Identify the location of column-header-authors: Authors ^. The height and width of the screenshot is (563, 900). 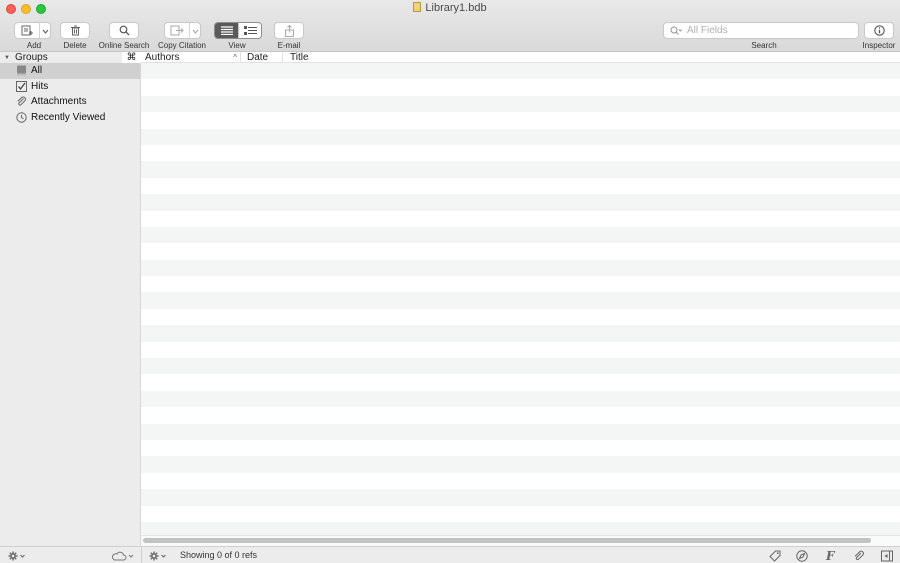
(192, 57).